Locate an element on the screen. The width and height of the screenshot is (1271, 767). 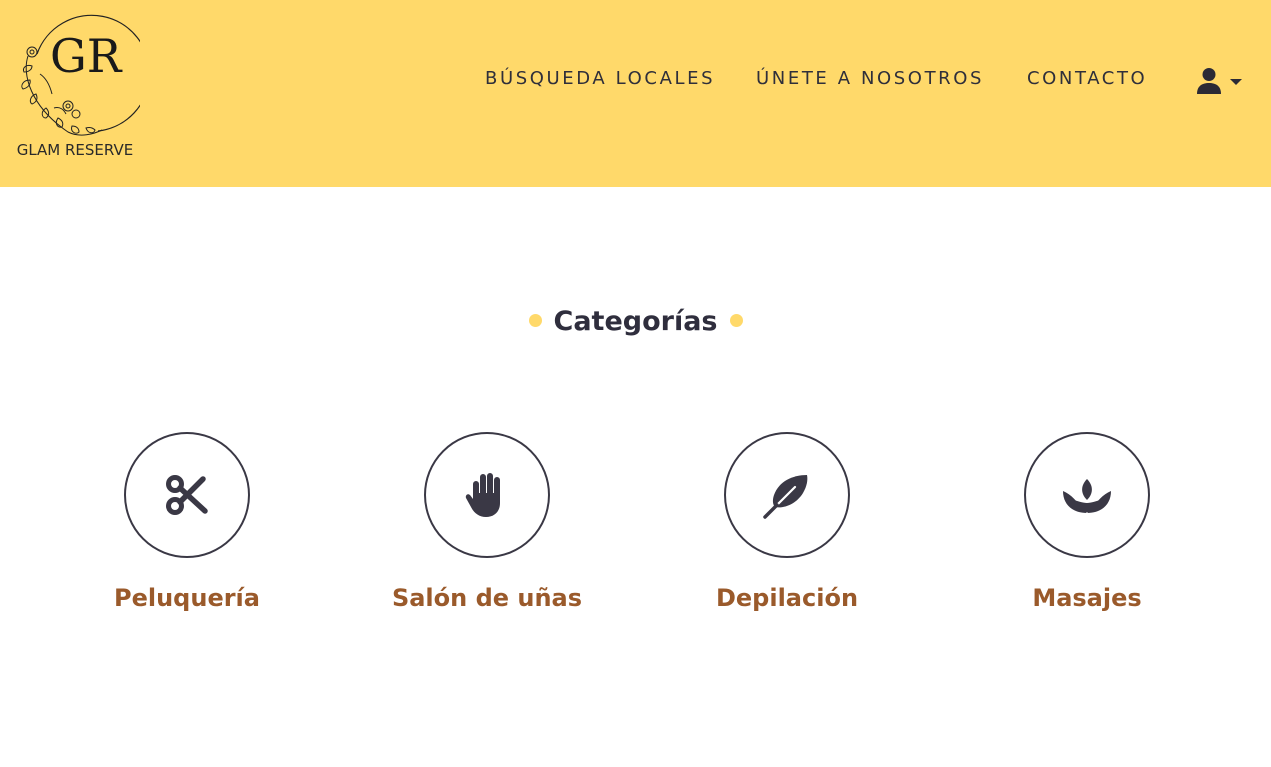
scissors-icon is located at coordinates (187, 495).